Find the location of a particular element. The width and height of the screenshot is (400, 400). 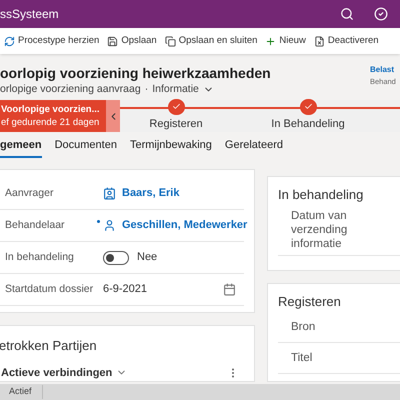

lookup-link: Geschillen, Medewerker is located at coordinates (185, 225).